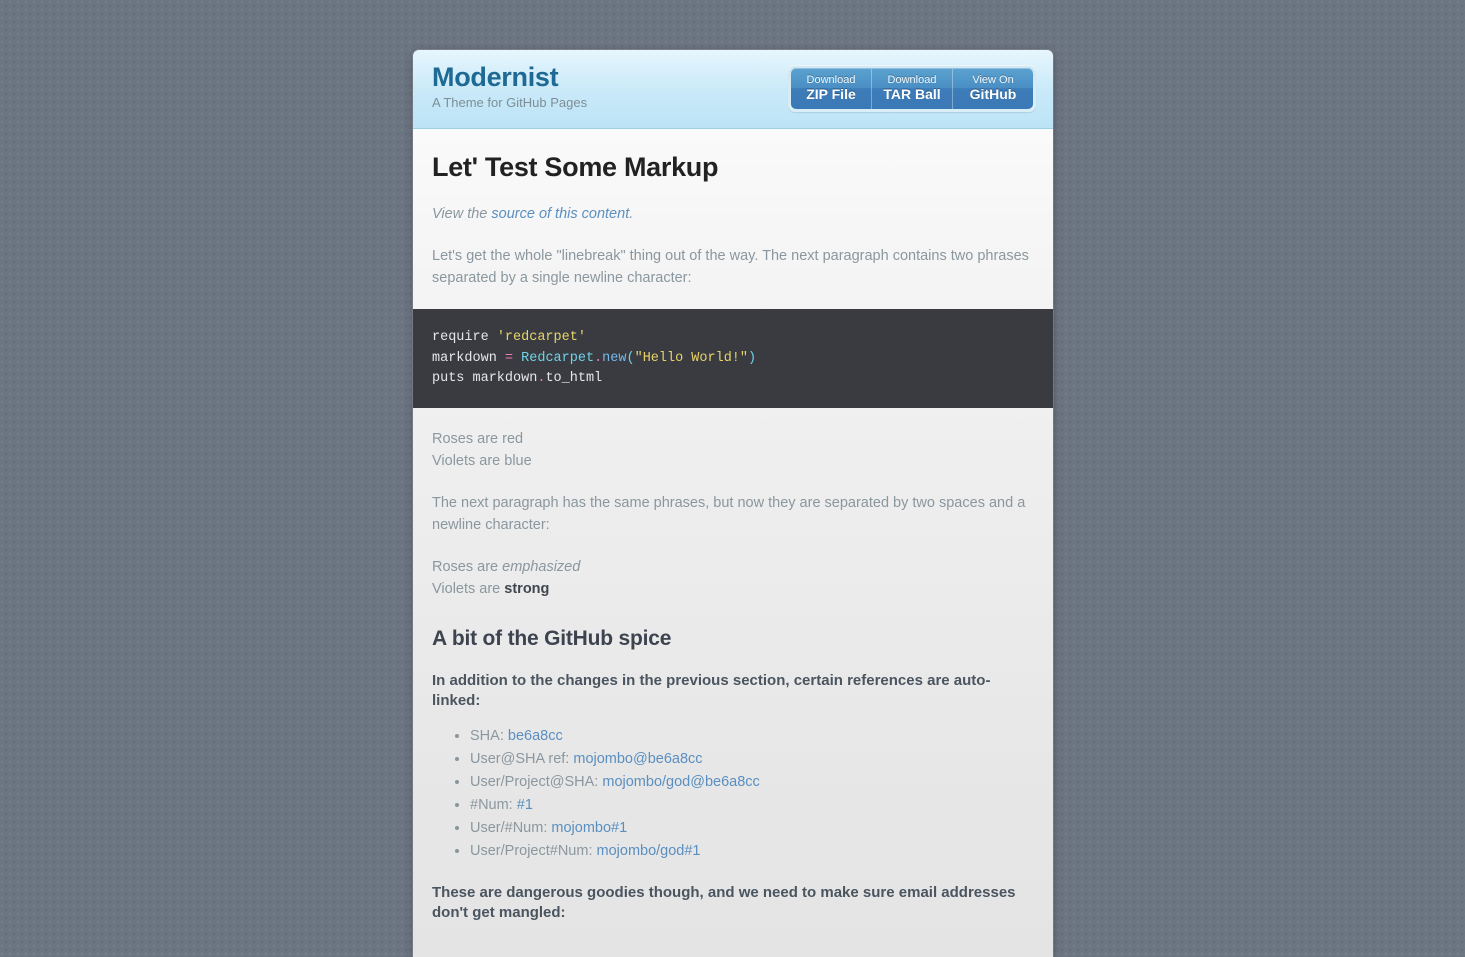 The image size is (1465, 957). I want to click on list-item-label: User/Project#Num:, so click(533, 850).